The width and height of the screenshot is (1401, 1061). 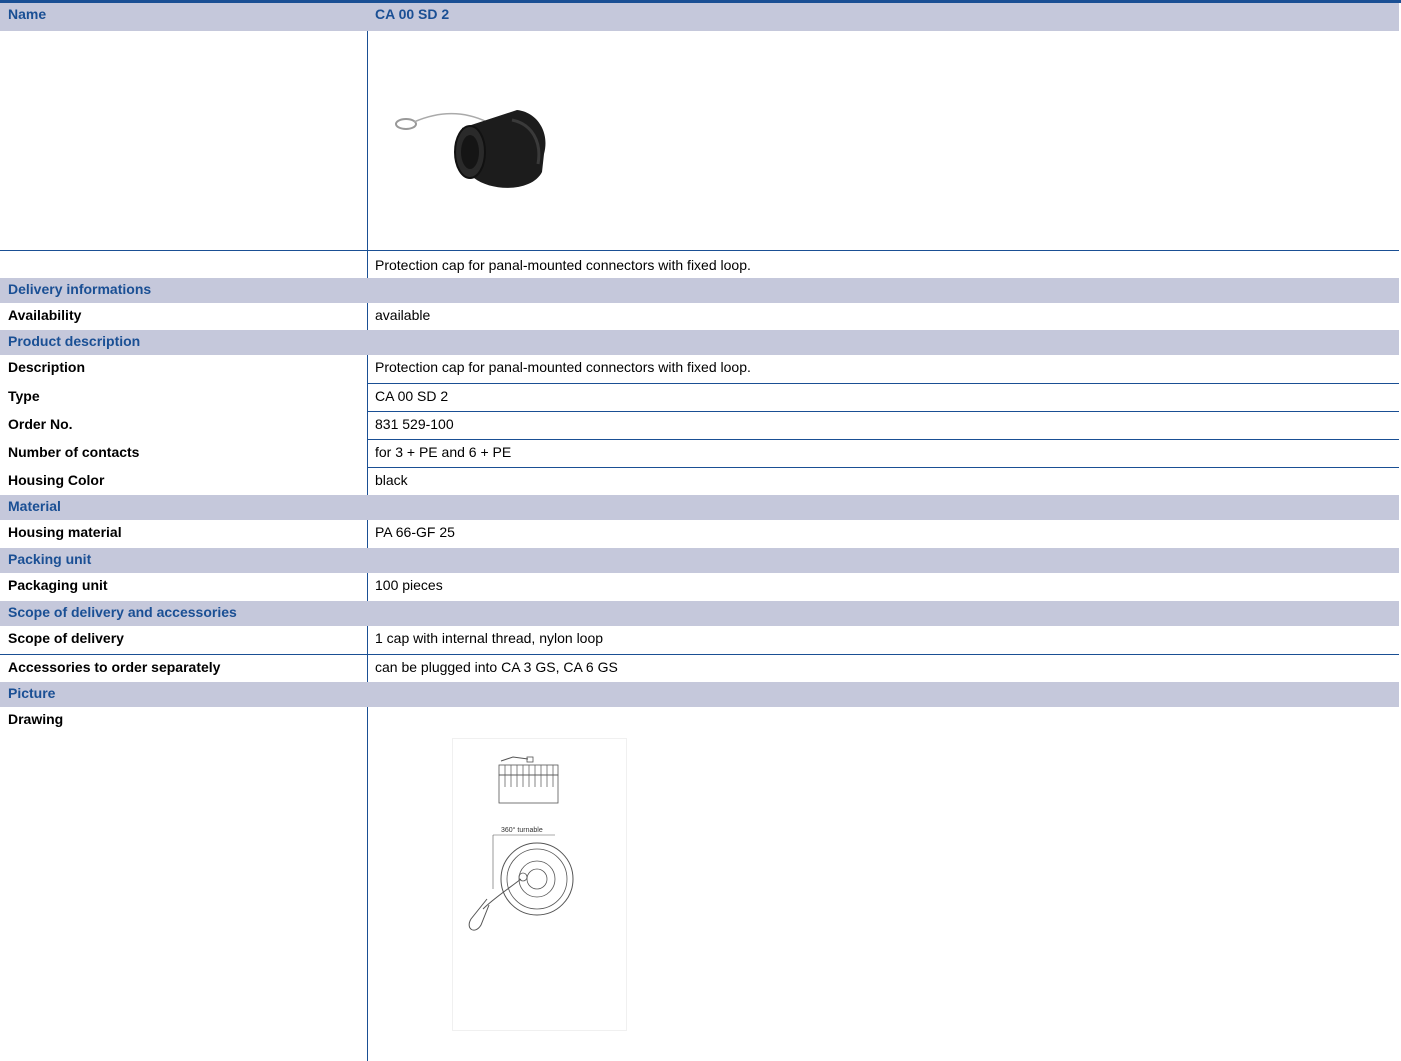 I want to click on section-header-delivery: Delivery informations, so click(x=699, y=290).